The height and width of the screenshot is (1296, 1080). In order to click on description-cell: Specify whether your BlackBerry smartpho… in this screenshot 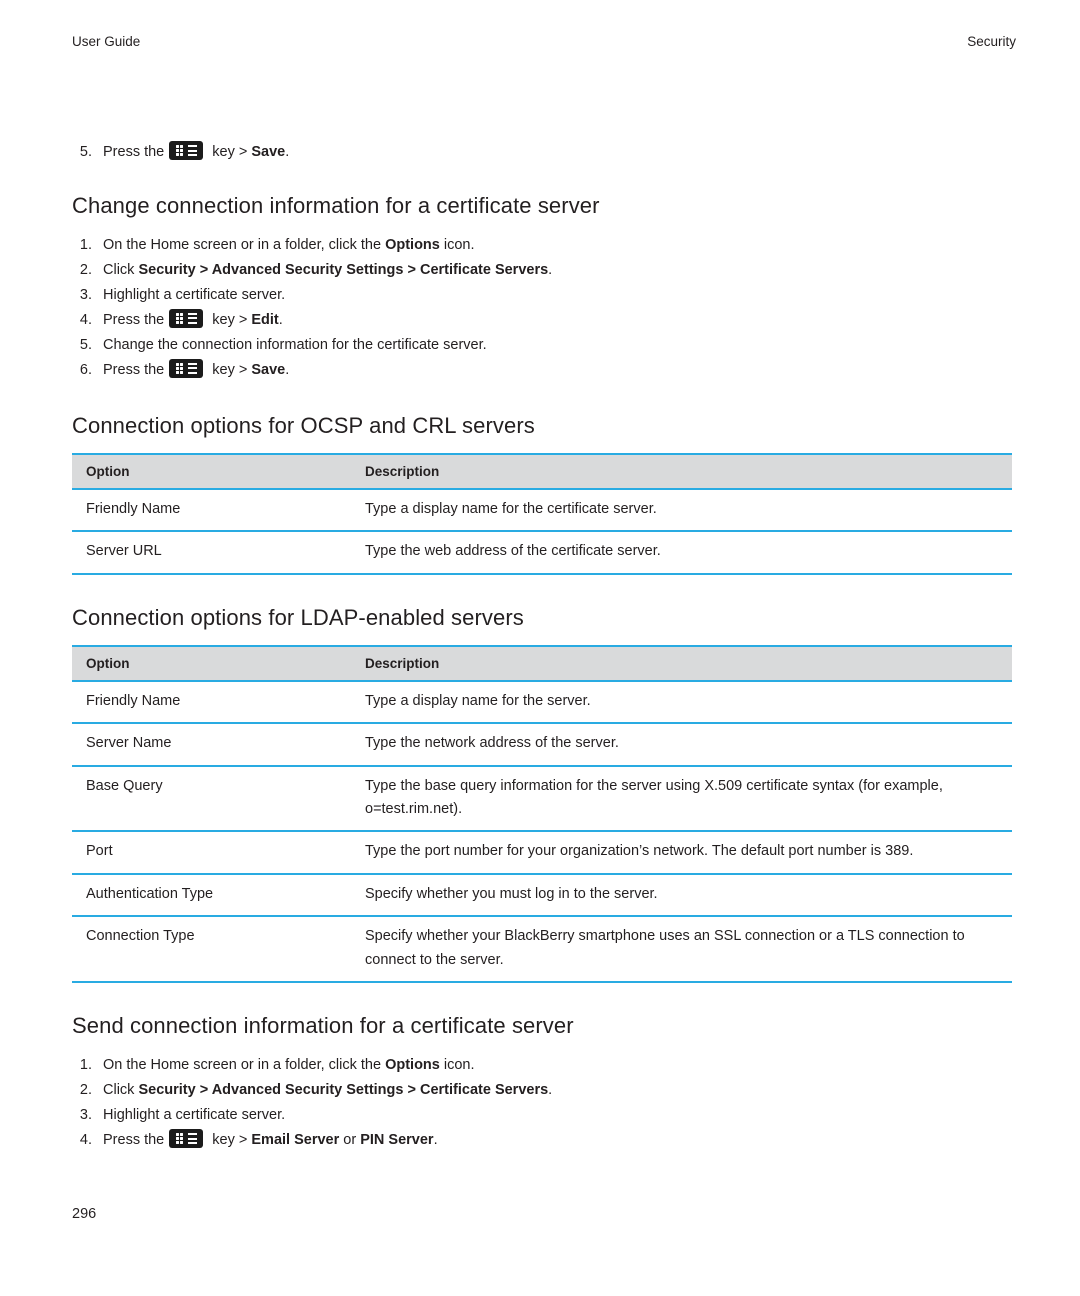, I will do `click(681, 950)`.